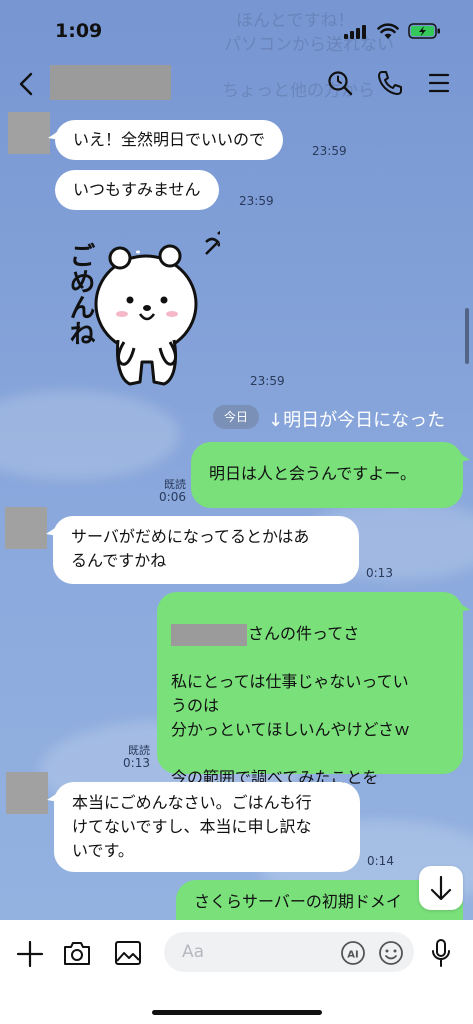 This screenshot has width=473, height=1024. I want to click on message-input: Aa AI, so click(289, 952).